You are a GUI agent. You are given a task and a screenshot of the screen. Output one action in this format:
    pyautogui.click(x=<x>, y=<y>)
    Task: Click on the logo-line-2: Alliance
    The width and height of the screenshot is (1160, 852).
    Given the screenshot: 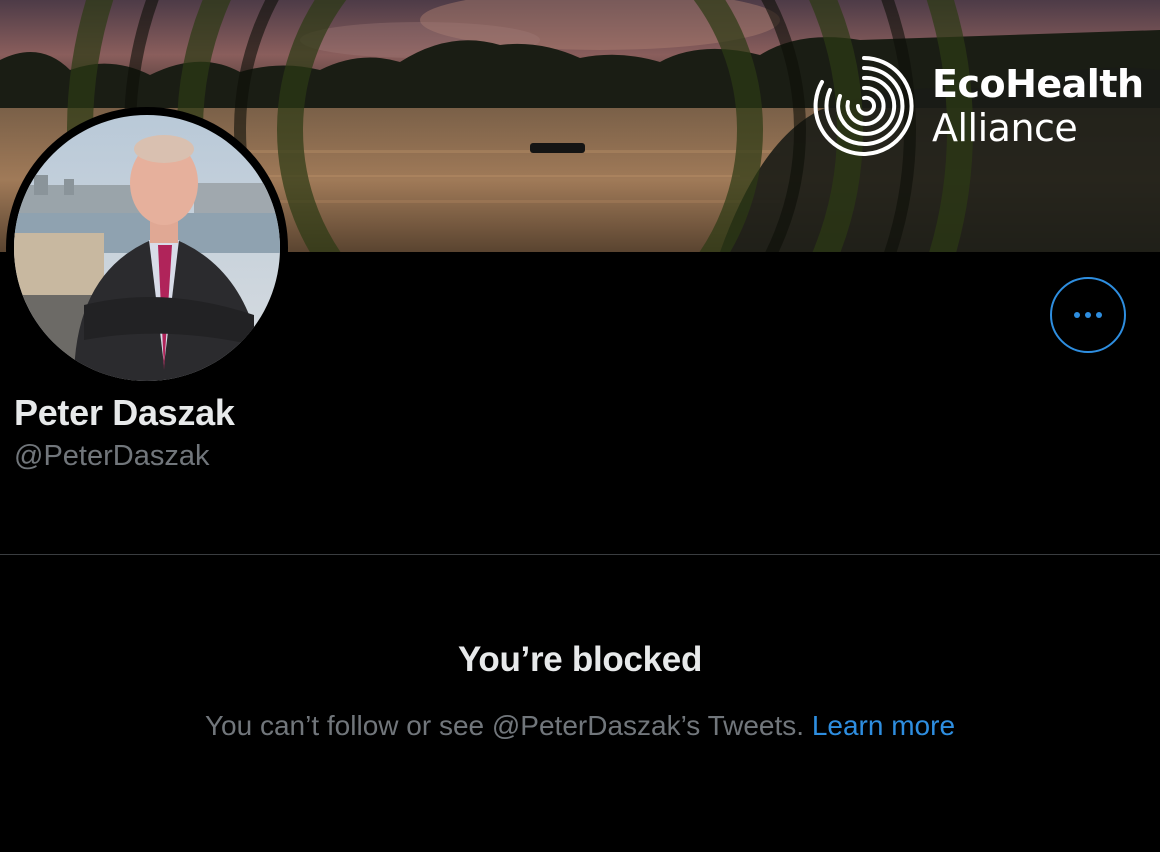 What is the action you would take?
    pyautogui.click(x=1005, y=128)
    